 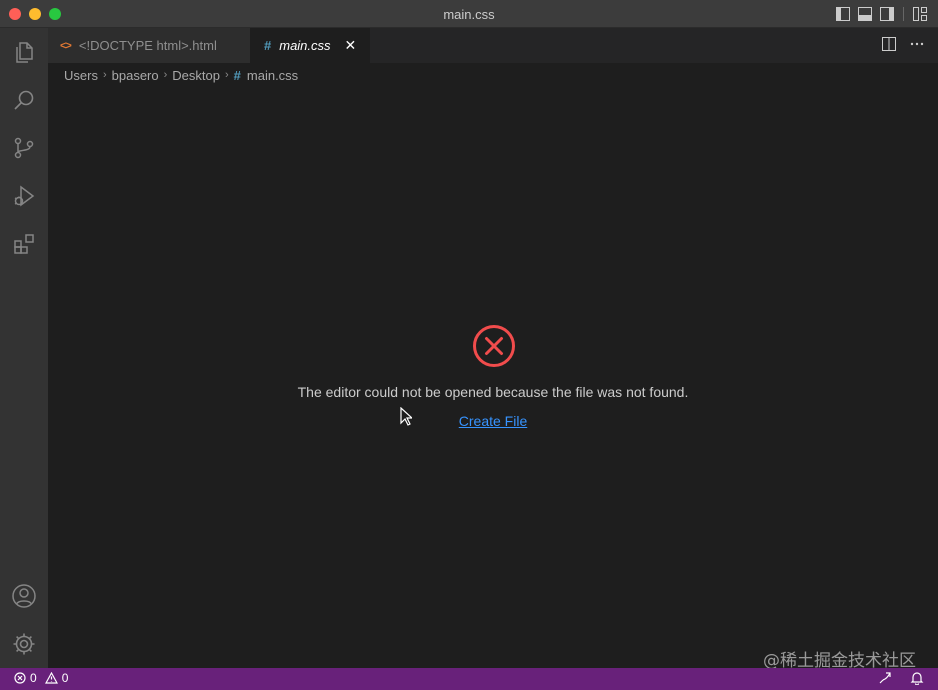 What do you see at coordinates (903, 46) in the screenshot?
I see `editor-actions` at bounding box center [903, 46].